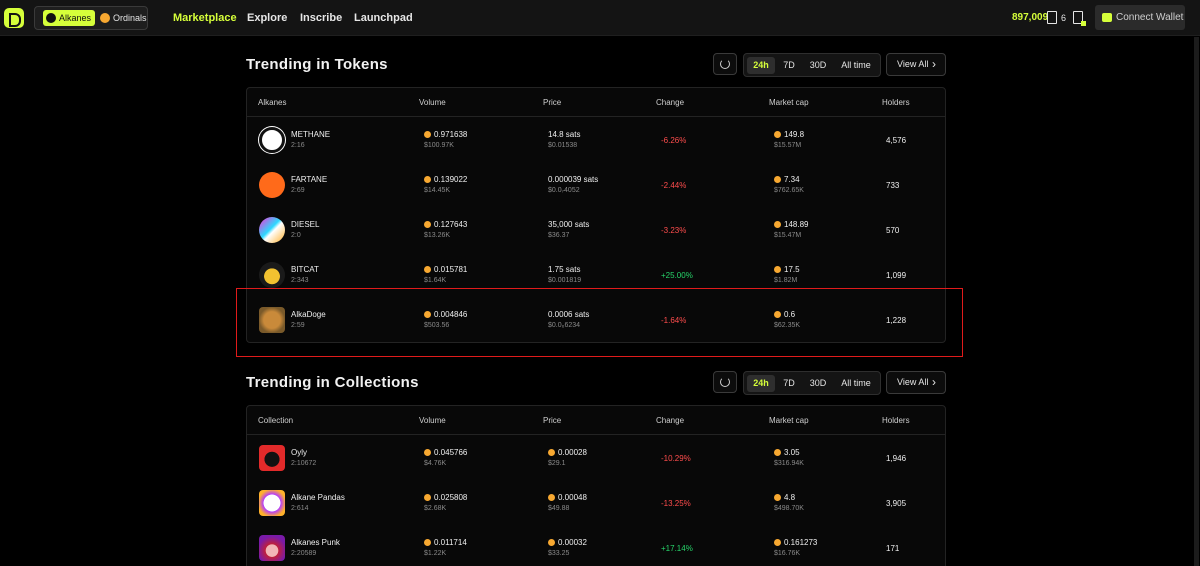 This screenshot has width=1200, height=566. What do you see at coordinates (318, 497) in the screenshot?
I see `collection-name: Alkane Pandas` at bounding box center [318, 497].